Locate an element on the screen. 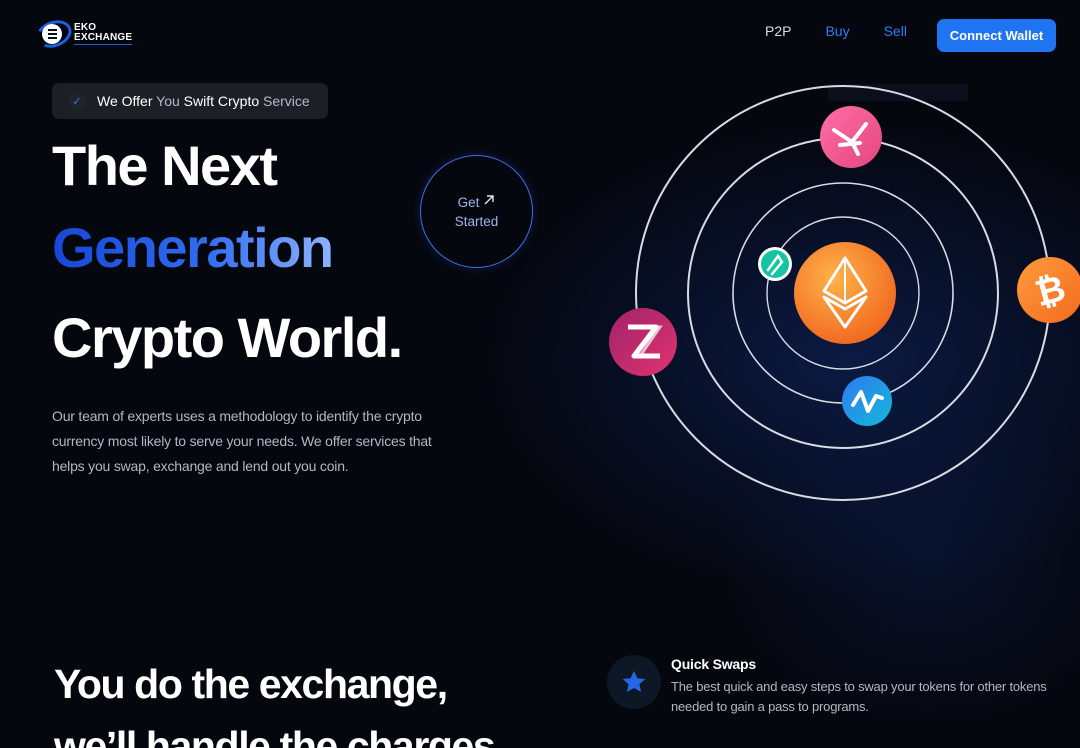 The height and width of the screenshot is (748, 1080). quick-swaps-icon-circle is located at coordinates (634, 682).